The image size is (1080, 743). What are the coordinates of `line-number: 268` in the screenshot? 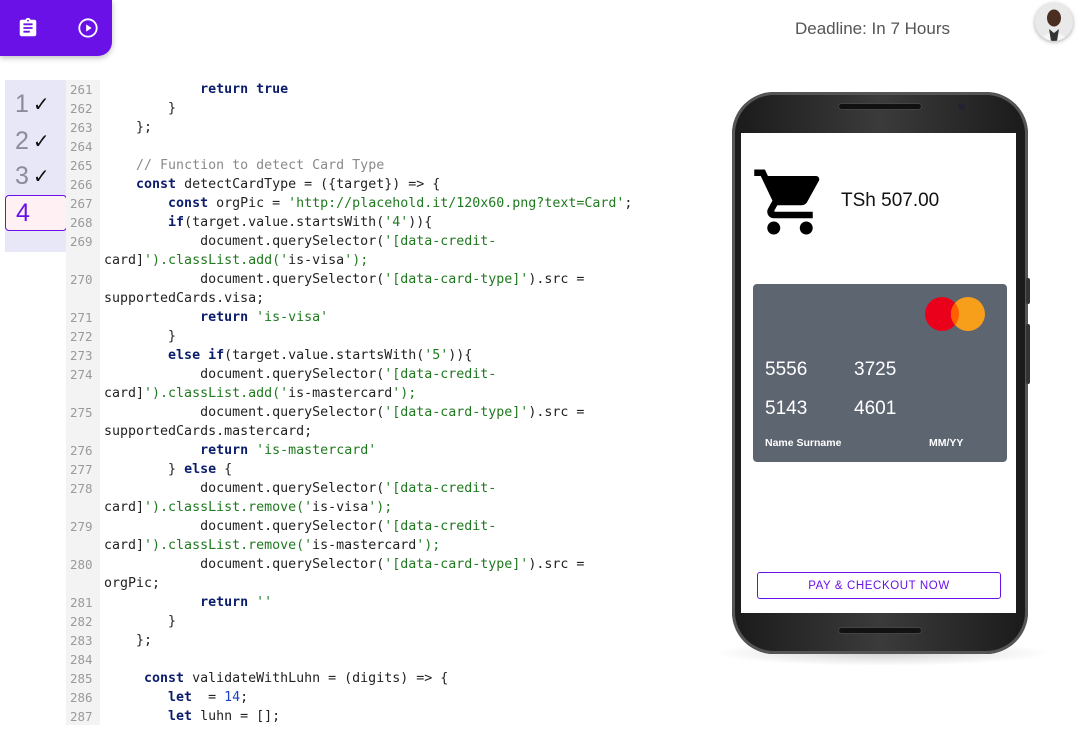 It's located at (81, 222).